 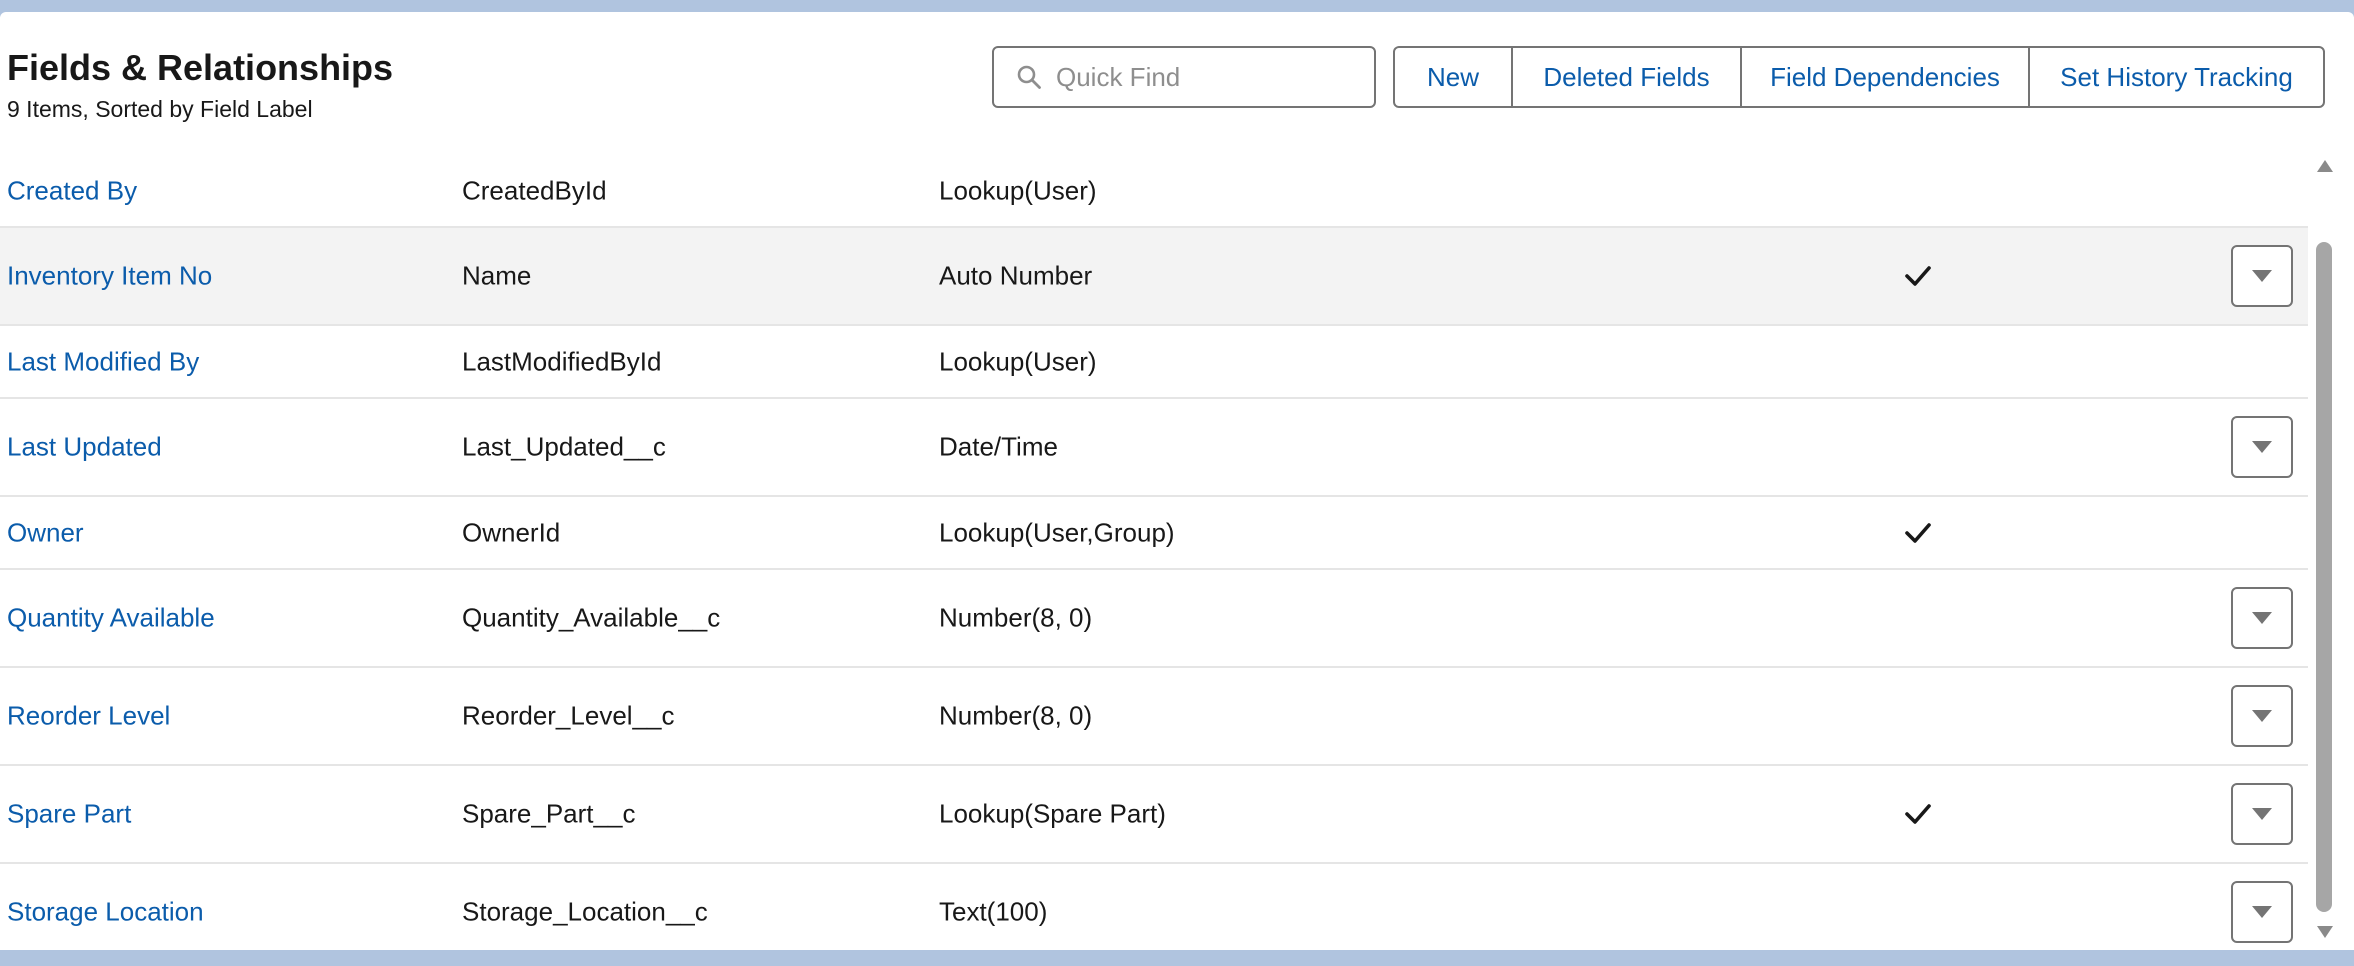 I want to click on field-data-type: Date/Time, so click(x=998, y=446).